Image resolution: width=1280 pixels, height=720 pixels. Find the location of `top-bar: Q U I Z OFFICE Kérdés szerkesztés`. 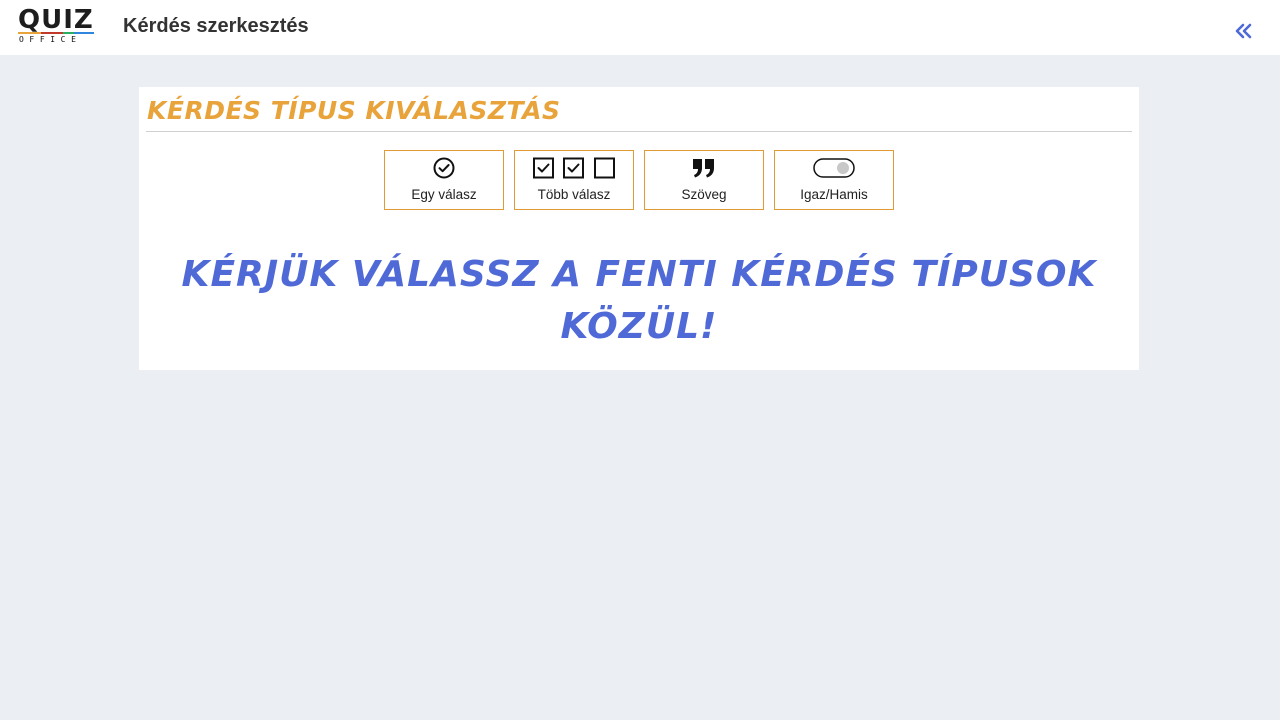

top-bar: Q U I Z OFFICE Kérdés szerkesztés is located at coordinates (640, 27).